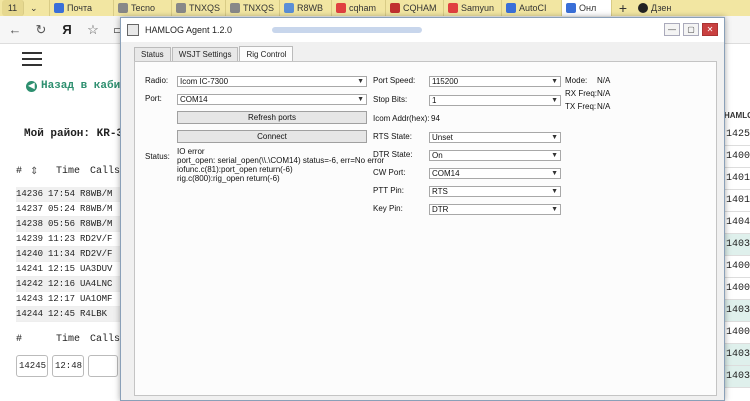 The height and width of the screenshot is (401, 750). Describe the element at coordinates (272, 117) in the screenshot. I see `refresh-ports-button: Refresh ports` at that location.